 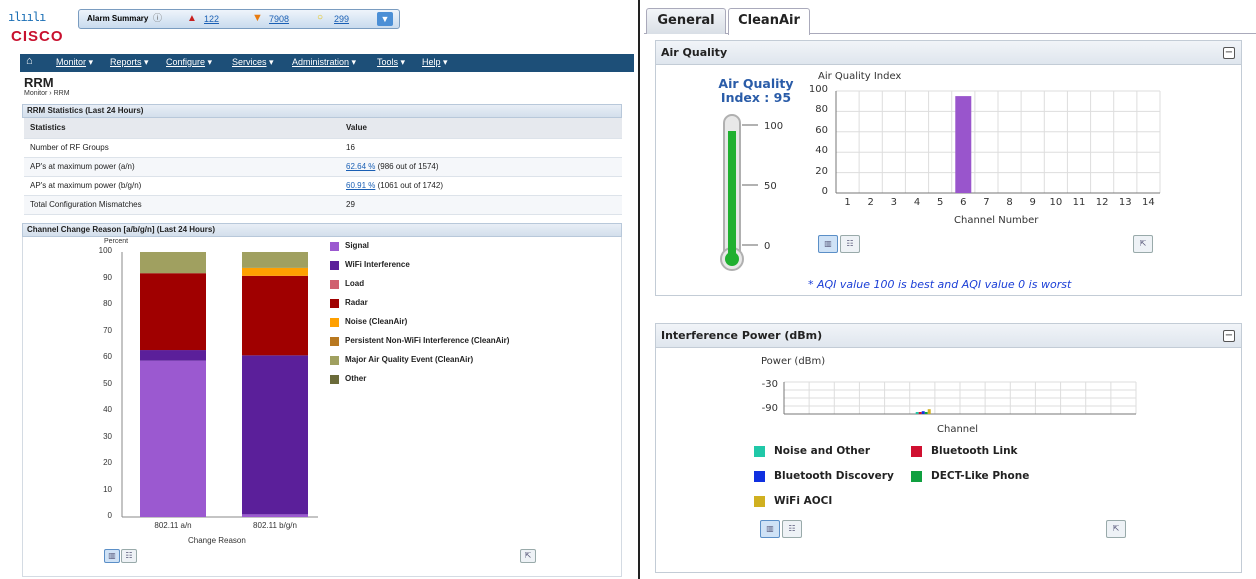 I want to click on nav-administration-label: Administration, so click(x=321, y=62).